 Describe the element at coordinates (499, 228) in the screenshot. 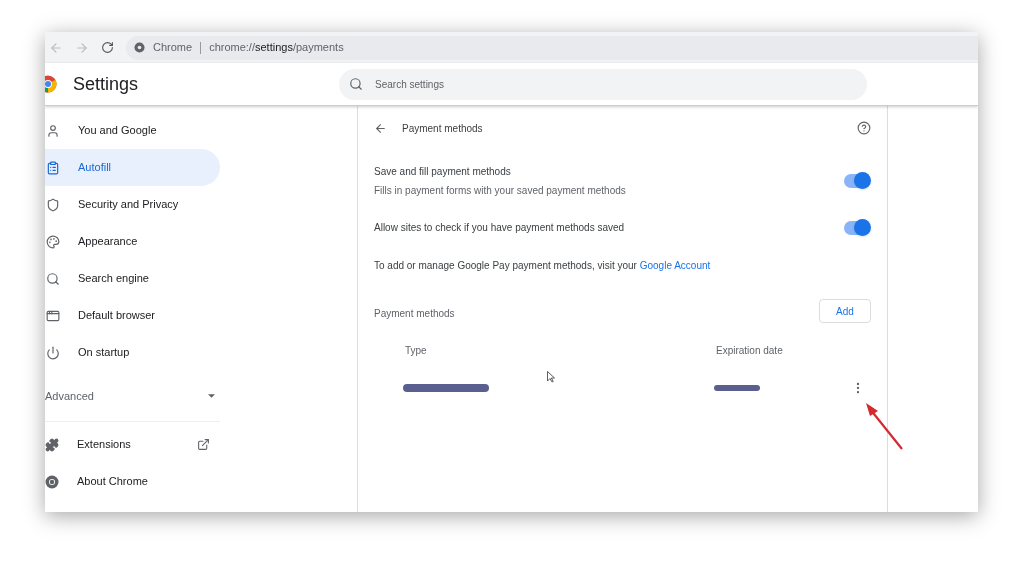

I see `setting-label: Allow sites to check if you have payment methods saved` at that location.